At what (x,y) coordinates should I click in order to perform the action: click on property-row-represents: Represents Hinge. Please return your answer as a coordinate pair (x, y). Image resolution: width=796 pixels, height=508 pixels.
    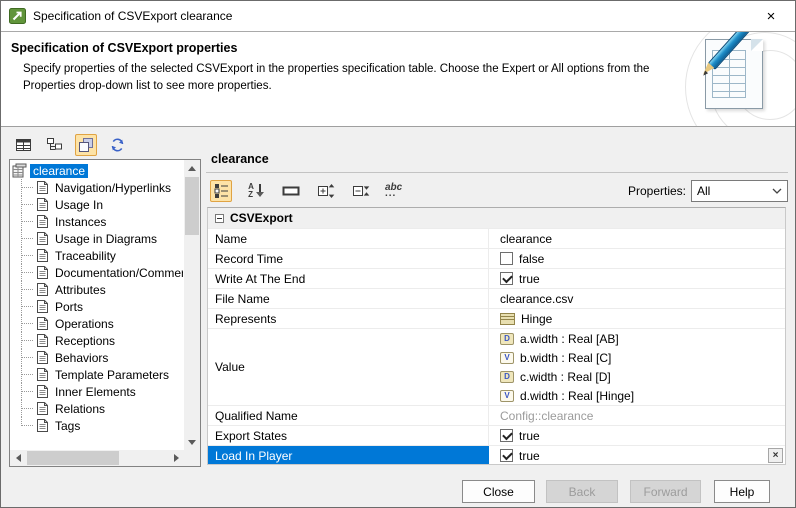
    Looking at the image, I should click on (496, 319).